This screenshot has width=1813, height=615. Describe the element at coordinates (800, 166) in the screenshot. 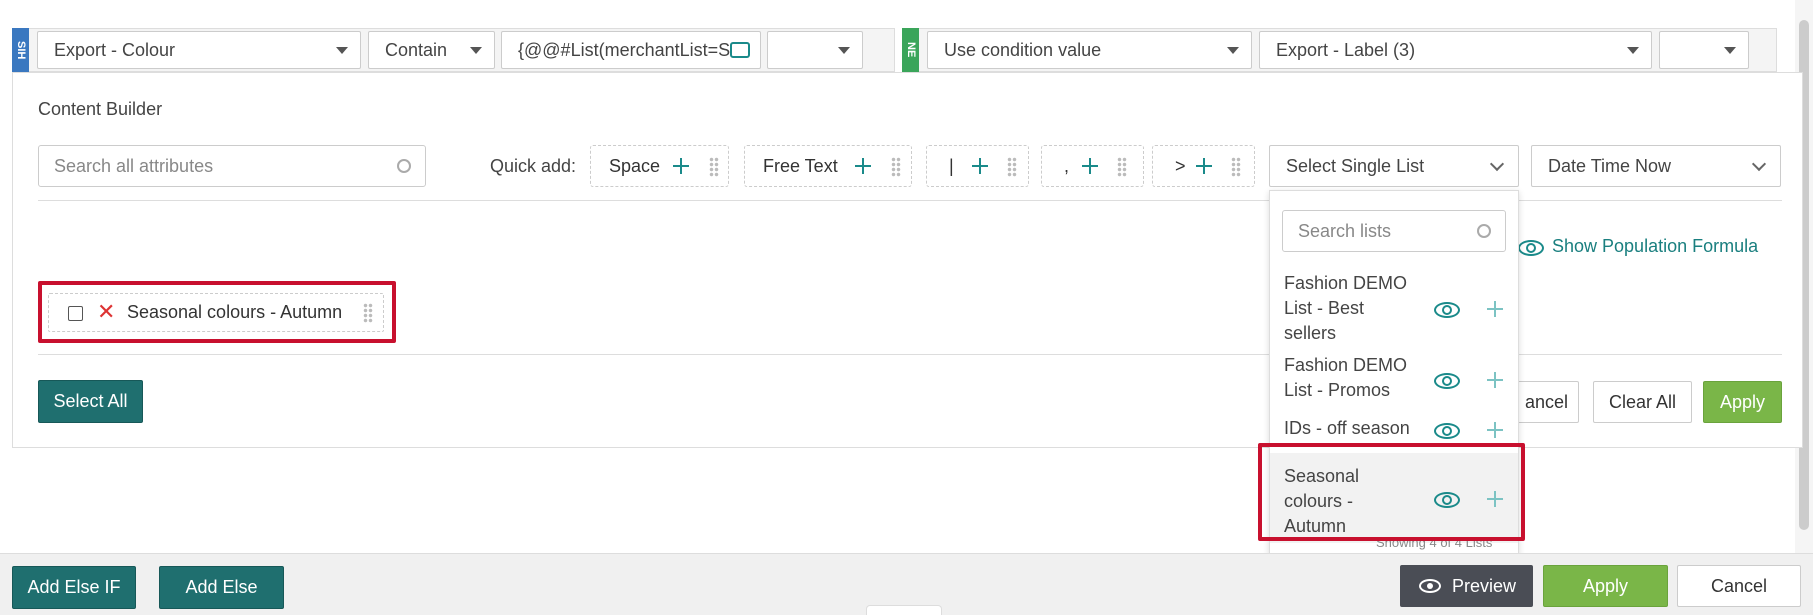

I see `quick-add-free-text-label: Free Text` at that location.